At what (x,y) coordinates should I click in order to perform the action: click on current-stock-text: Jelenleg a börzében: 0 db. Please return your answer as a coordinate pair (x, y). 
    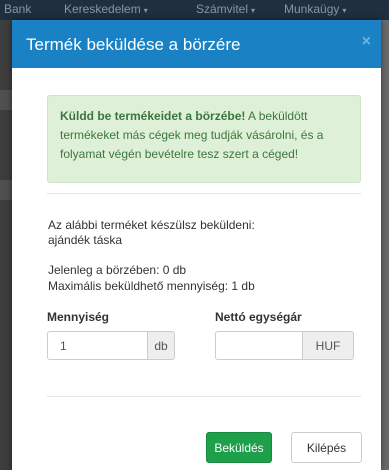
    Looking at the image, I should click on (117, 270).